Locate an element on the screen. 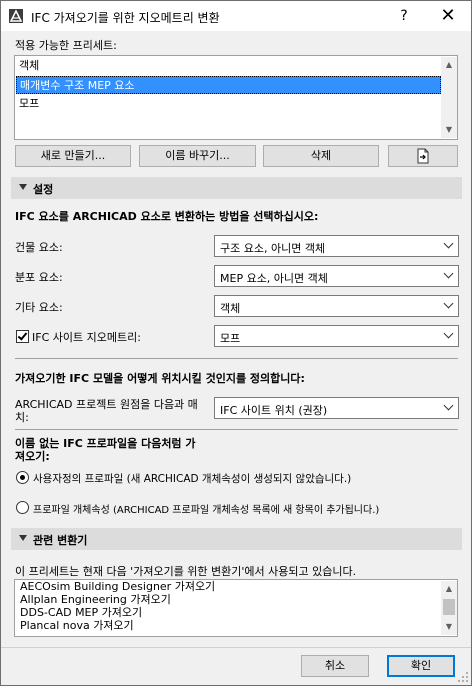 The height and width of the screenshot is (686, 472). presets-list: 객체 매개변수 구조 MEP 요소 모프 ▲ ▼ is located at coordinates (236, 97).